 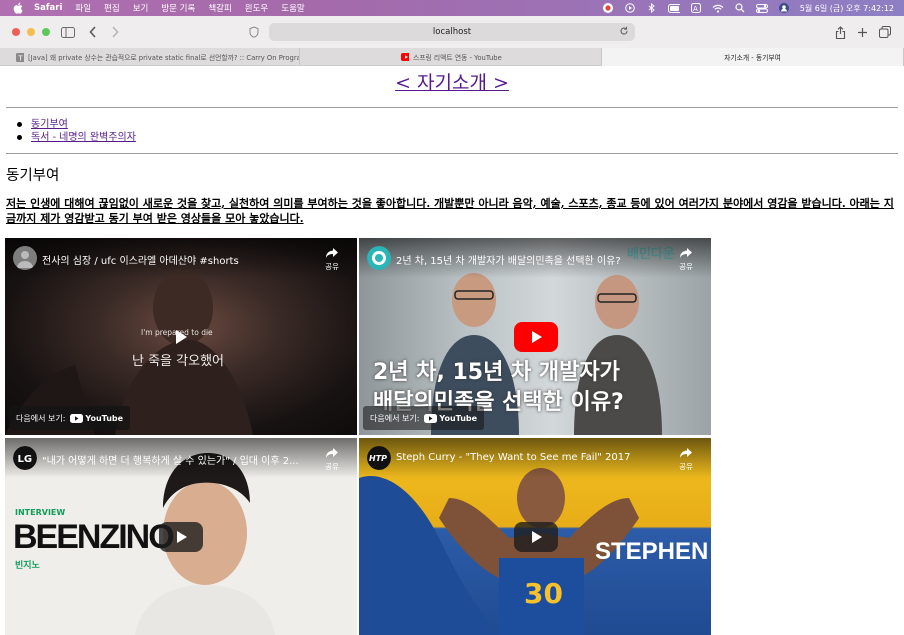 I want to click on url-text: localhost, so click(x=452, y=32).